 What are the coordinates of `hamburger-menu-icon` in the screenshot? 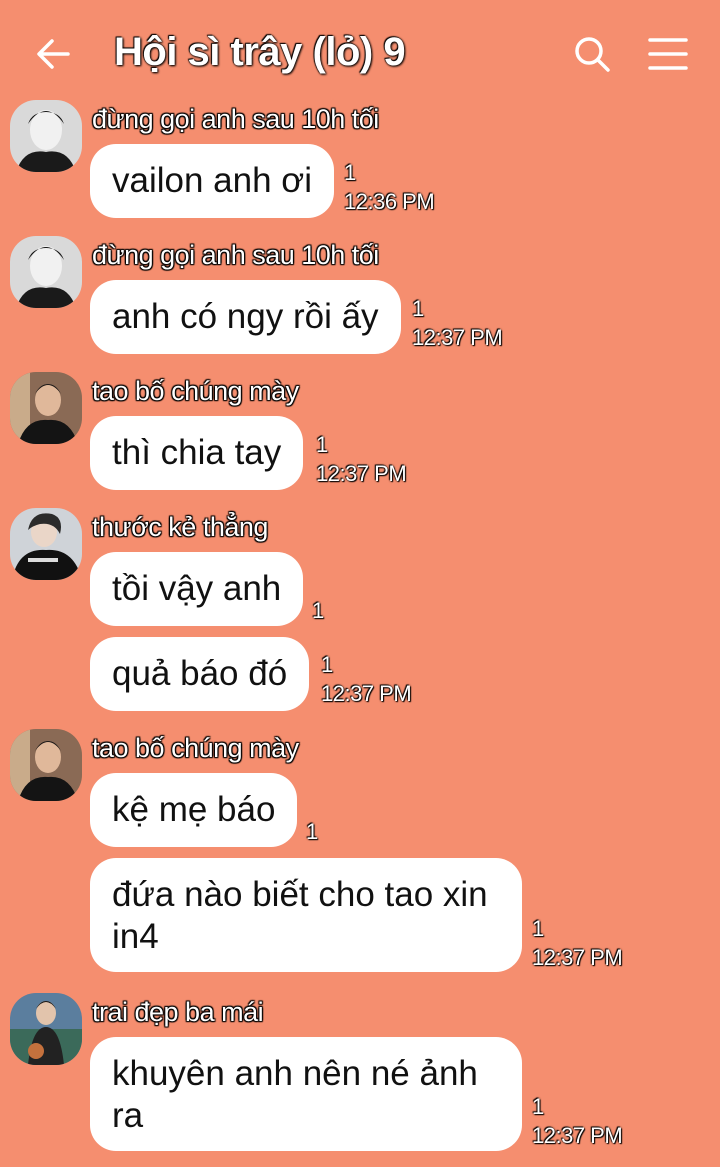 It's located at (668, 54).